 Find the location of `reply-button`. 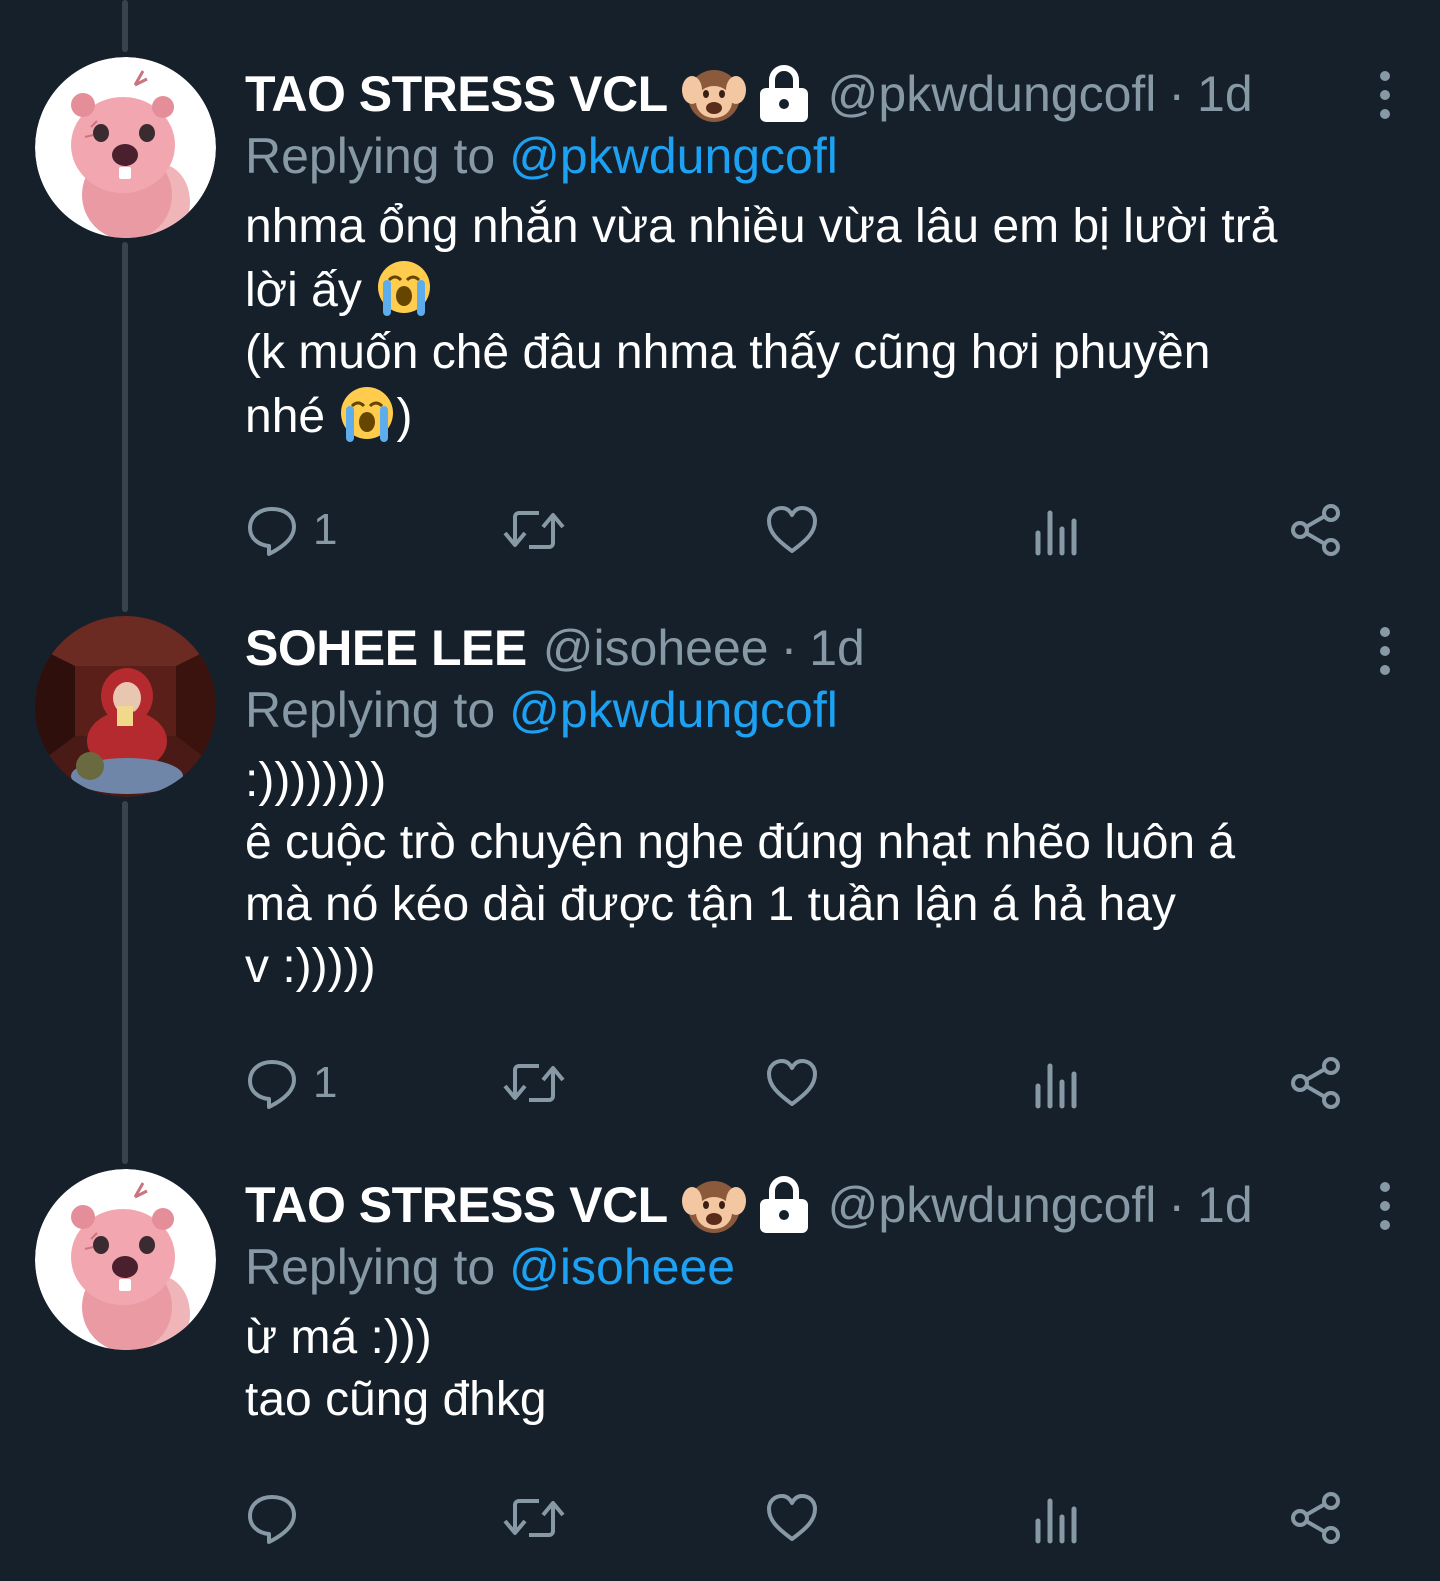

reply-button is located at coordinates (279, 1518).